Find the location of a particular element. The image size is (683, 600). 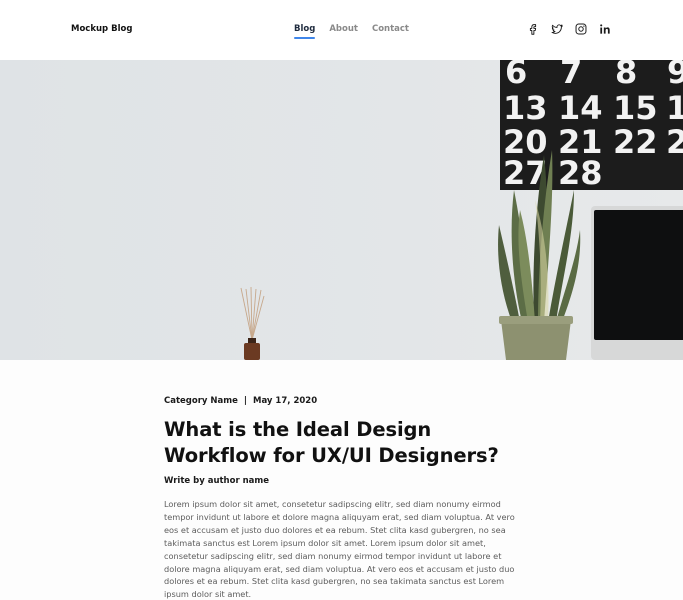

post-date: May 17, 2020 is located at coordinates (285, 401).